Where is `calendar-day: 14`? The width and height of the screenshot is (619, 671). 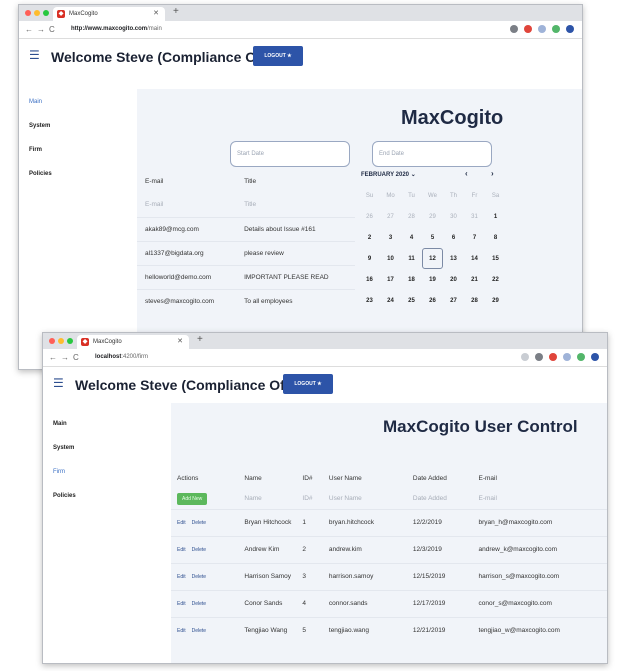
calendar-day: 14 is located at coordinates (474, 258).